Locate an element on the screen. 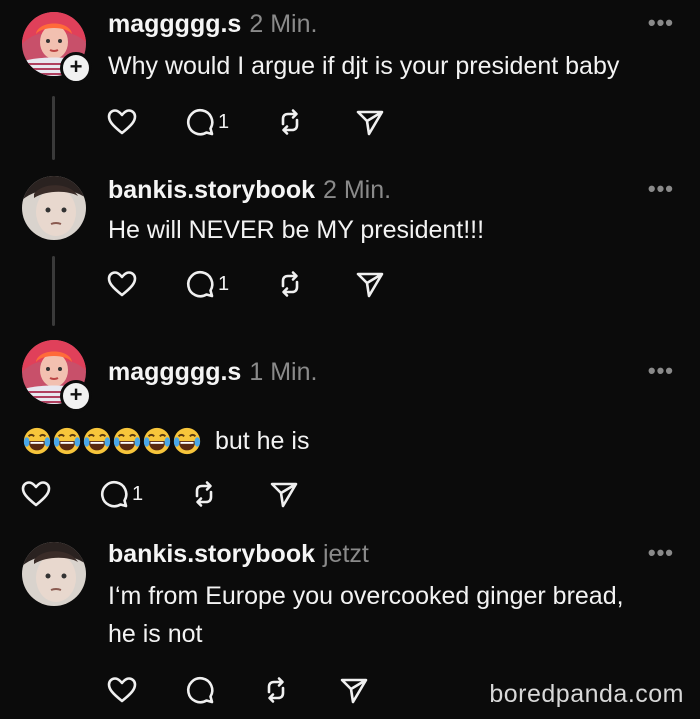 This screenshot has width=700, height=719. post-text-words: but he is is located at coordinates (262, 441).